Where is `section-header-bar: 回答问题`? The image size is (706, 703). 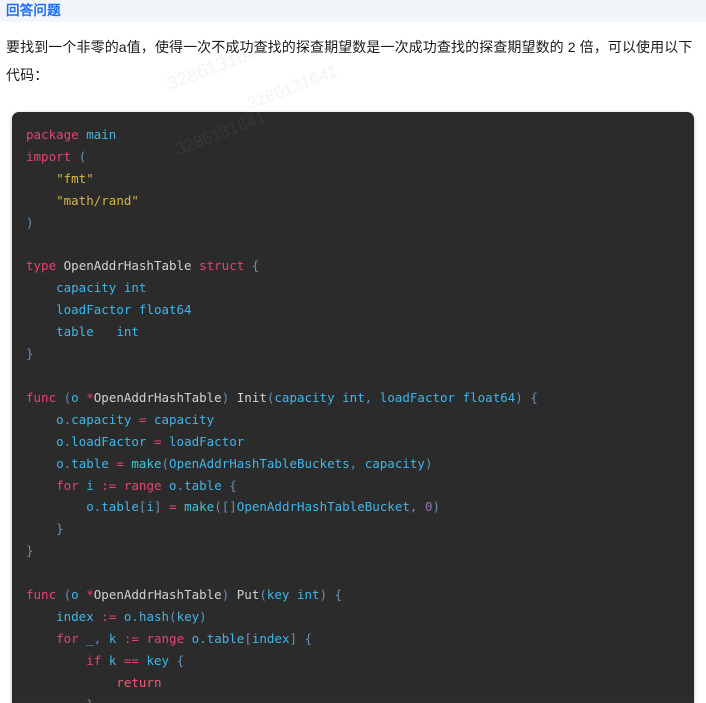
section-header-bar: 回答问题 is located at coordinates (353, 11).